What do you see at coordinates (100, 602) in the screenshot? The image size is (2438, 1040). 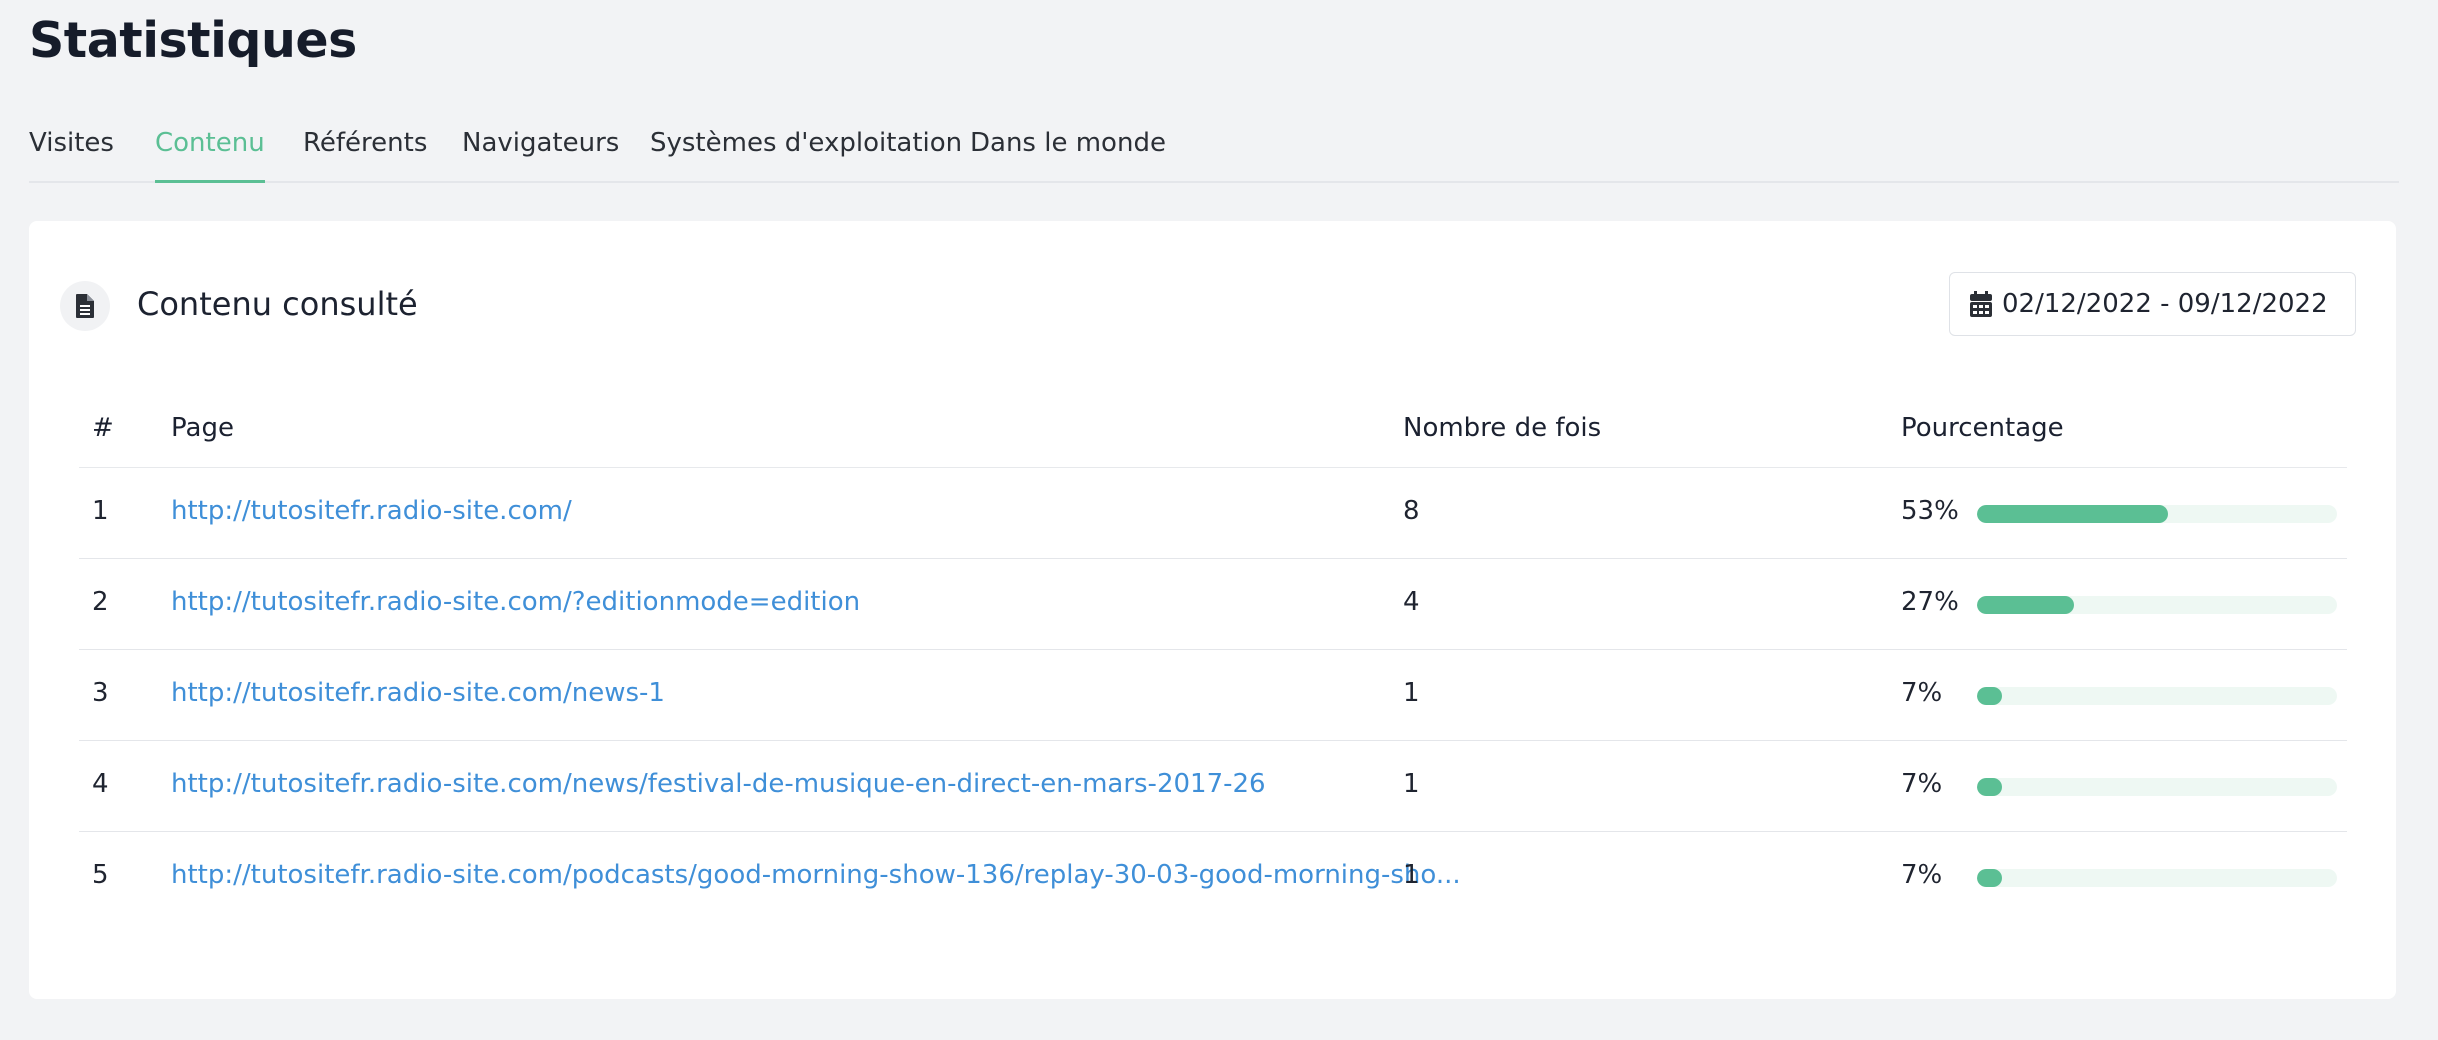 I see `row-index: 2` at bounding box center [100, 602].